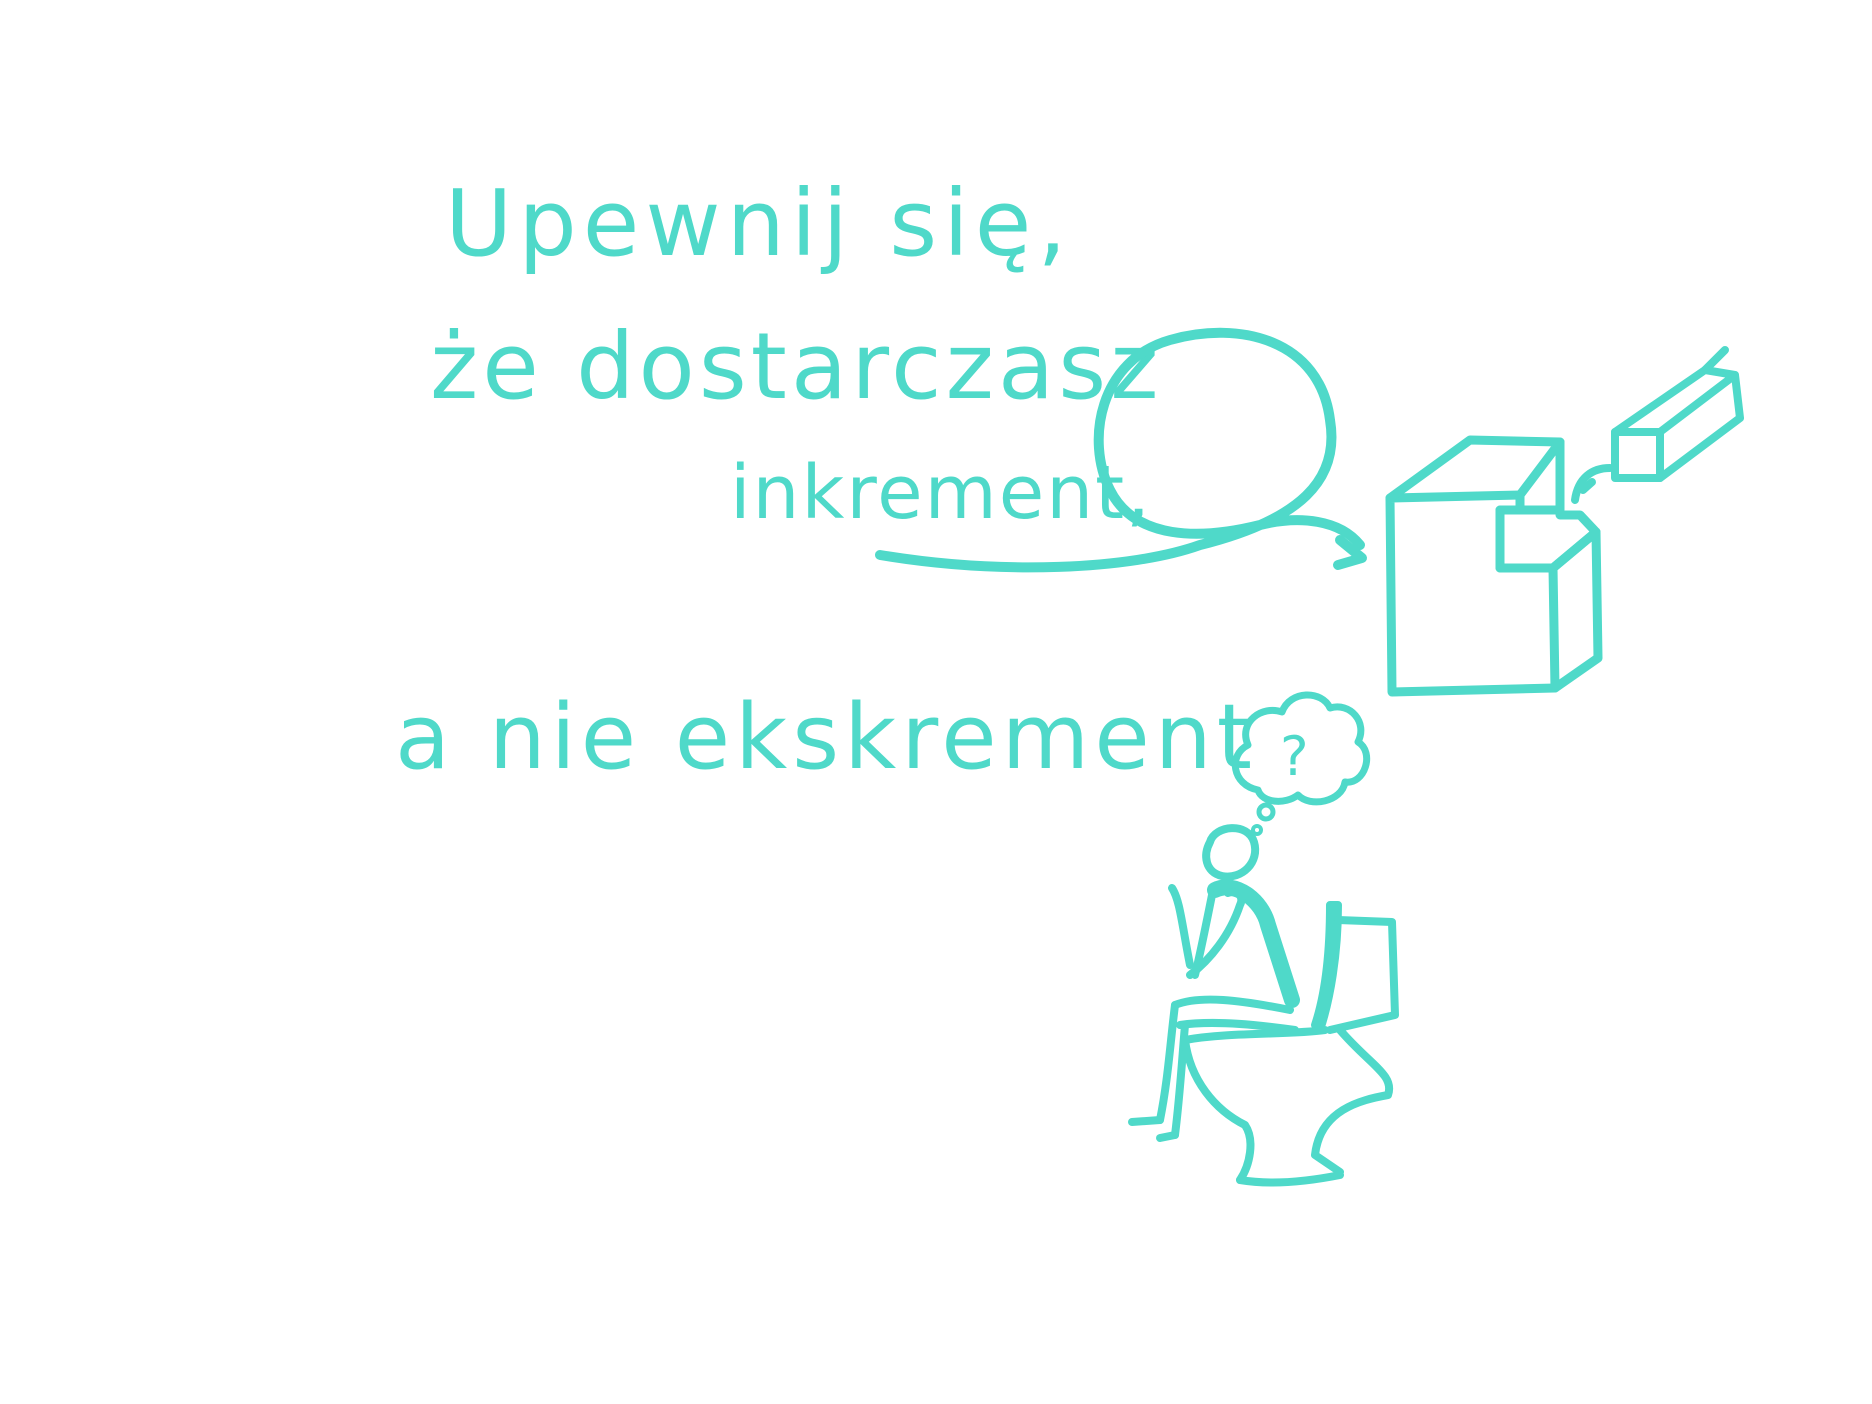 The image size is (1872, 1404). I want to click on cube-icon, so click(1494, 566).